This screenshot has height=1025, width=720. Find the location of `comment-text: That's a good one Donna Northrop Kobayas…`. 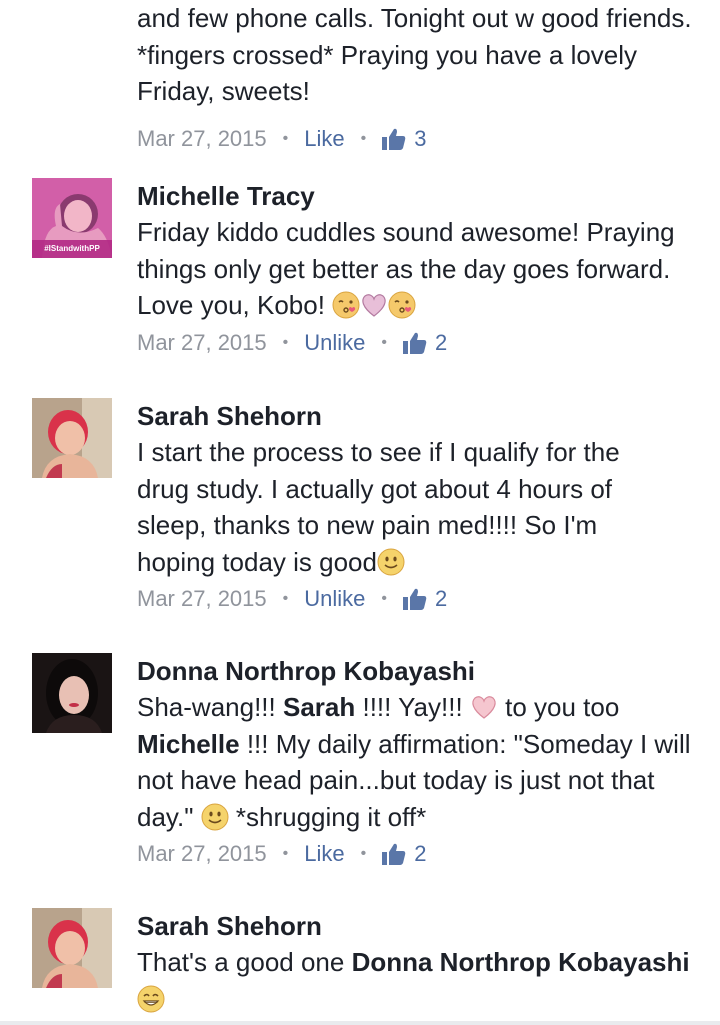

comment-text: That's a good one Donna Northrop Kobayas… is located at coordinates (422, 980).